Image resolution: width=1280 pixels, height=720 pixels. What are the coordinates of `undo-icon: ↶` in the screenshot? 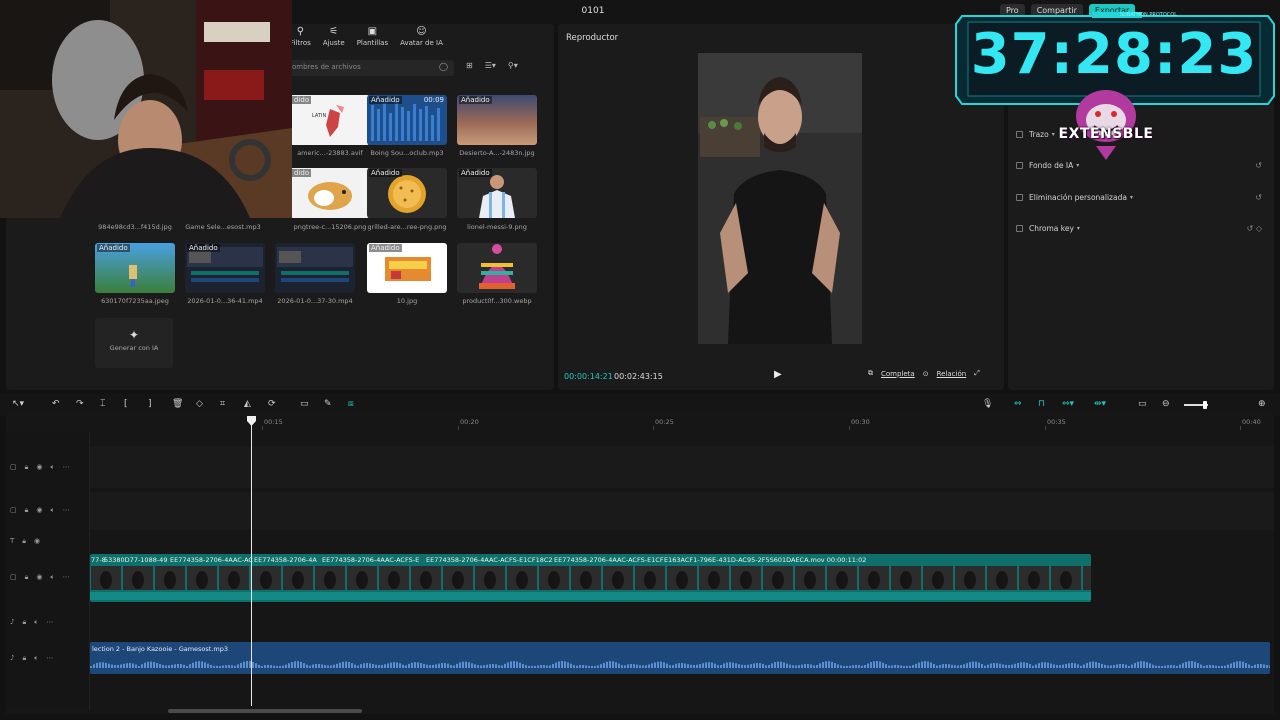 It's located at (56, 404).